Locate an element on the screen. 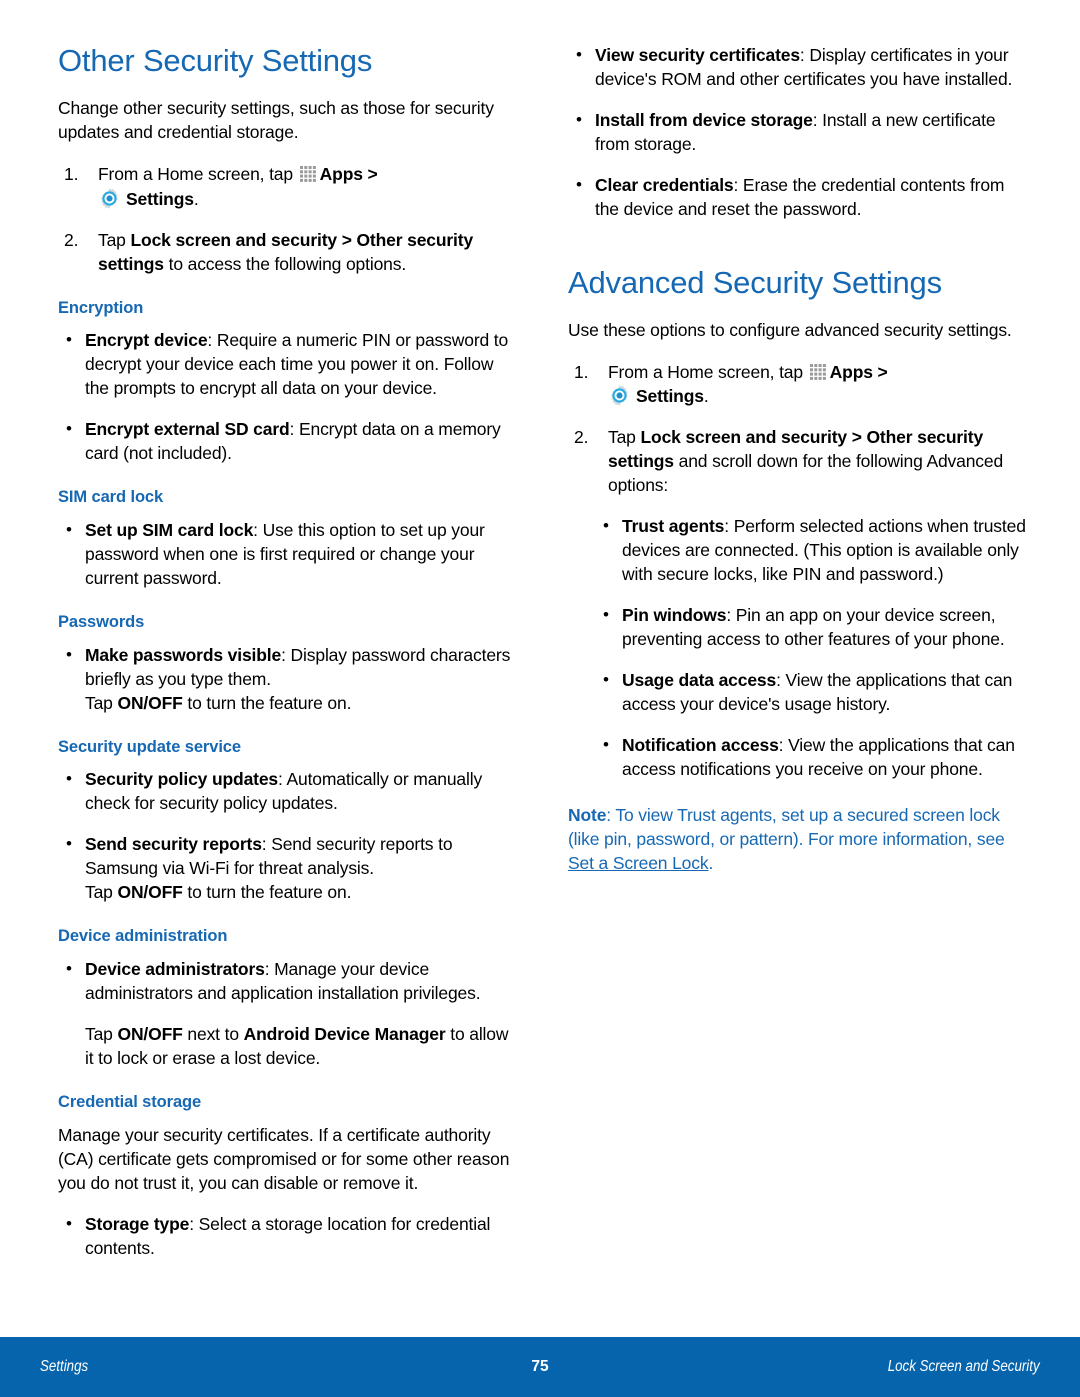 This screenshot has height=1397, width=1080. note-label: Note is located at coordinates (587, 815).